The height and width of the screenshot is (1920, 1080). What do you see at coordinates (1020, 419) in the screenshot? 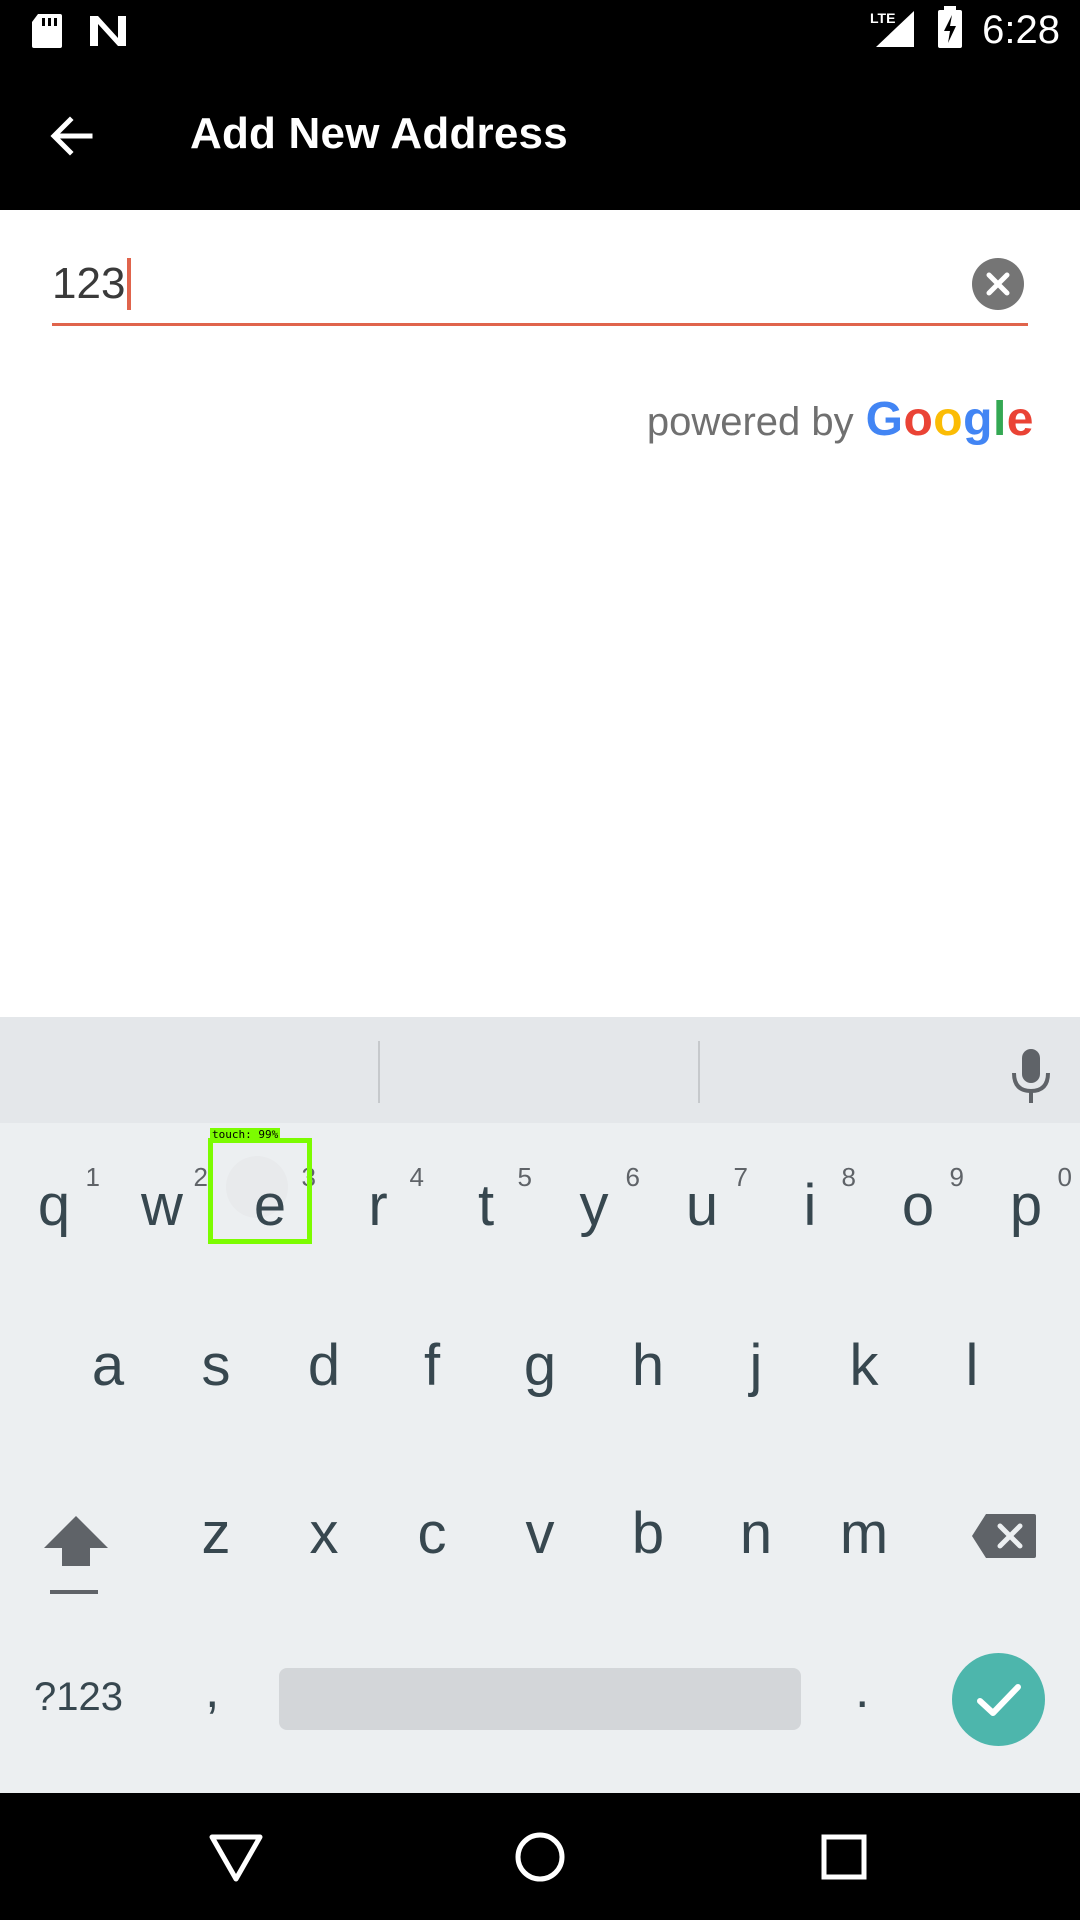
I see `google-logo-letter: e` at bounding box center [1020, 419].